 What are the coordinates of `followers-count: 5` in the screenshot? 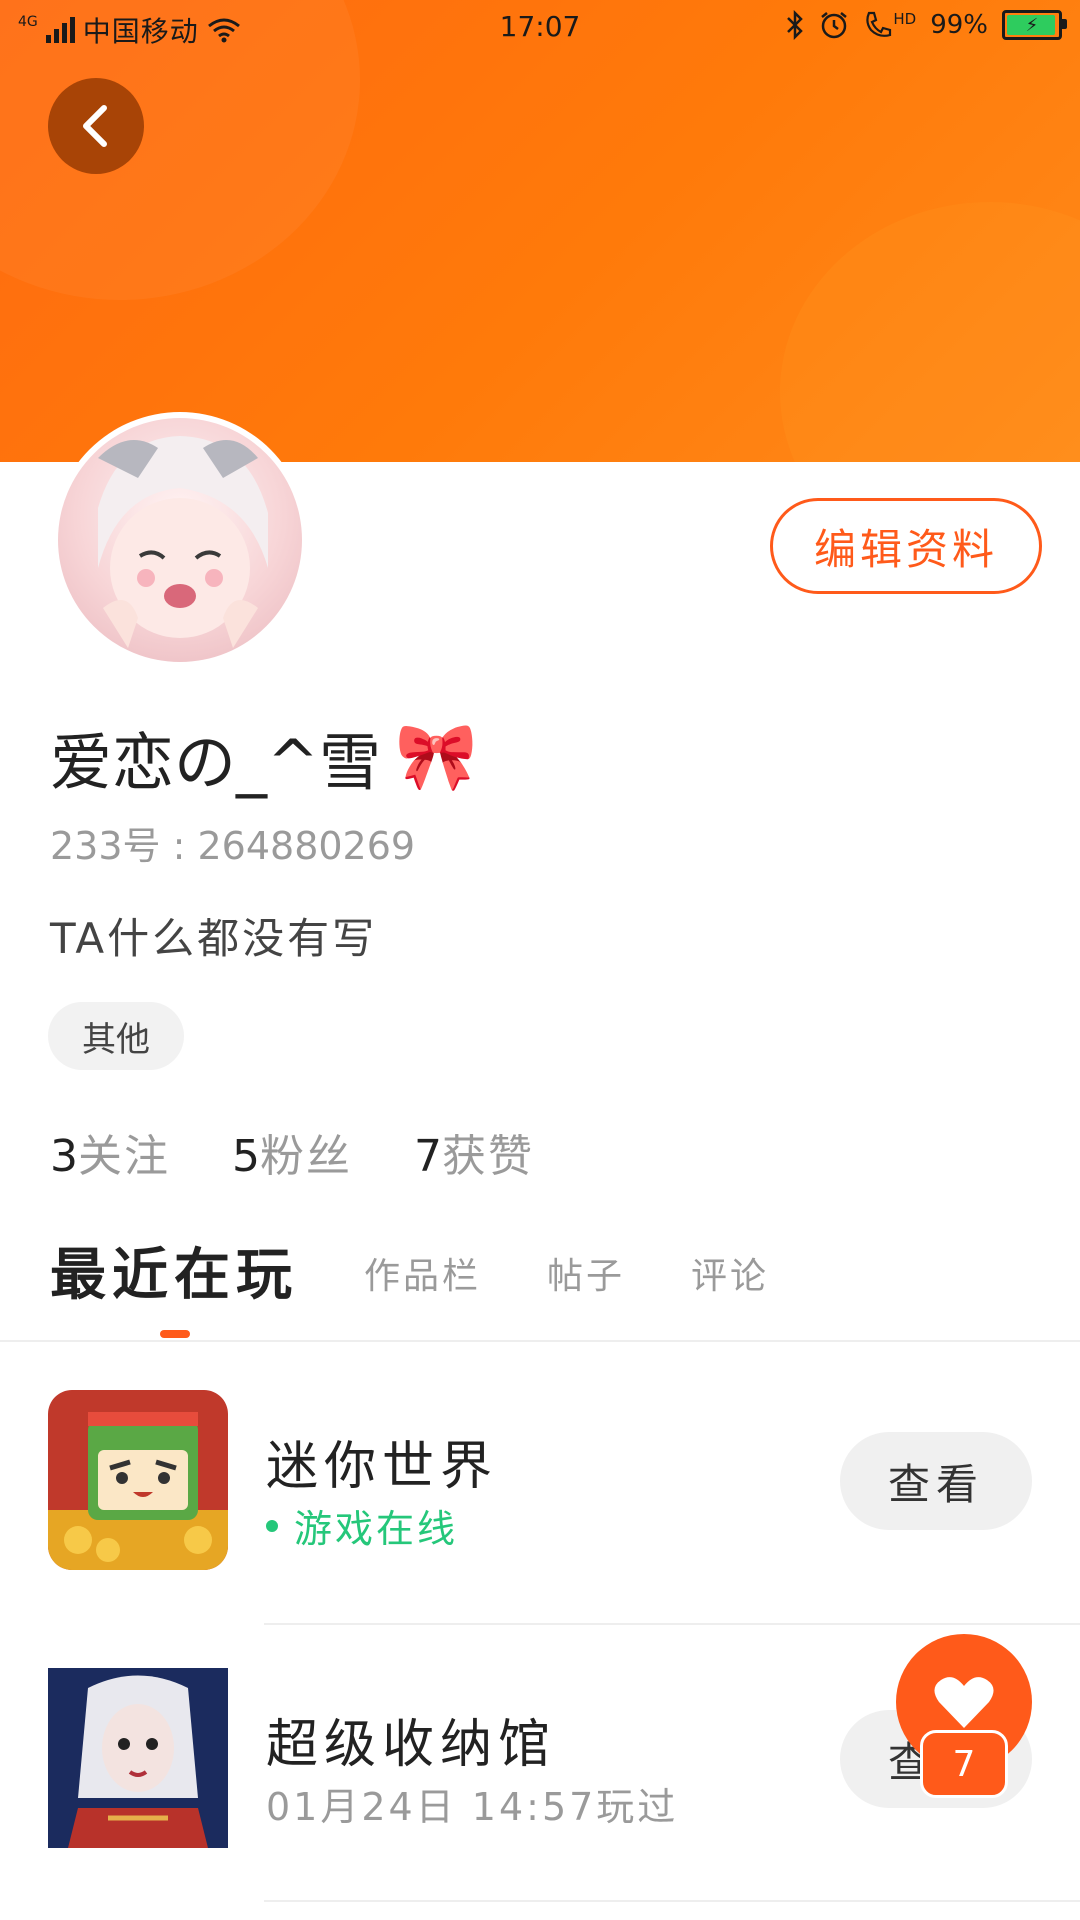 It's located at (246, 1156).